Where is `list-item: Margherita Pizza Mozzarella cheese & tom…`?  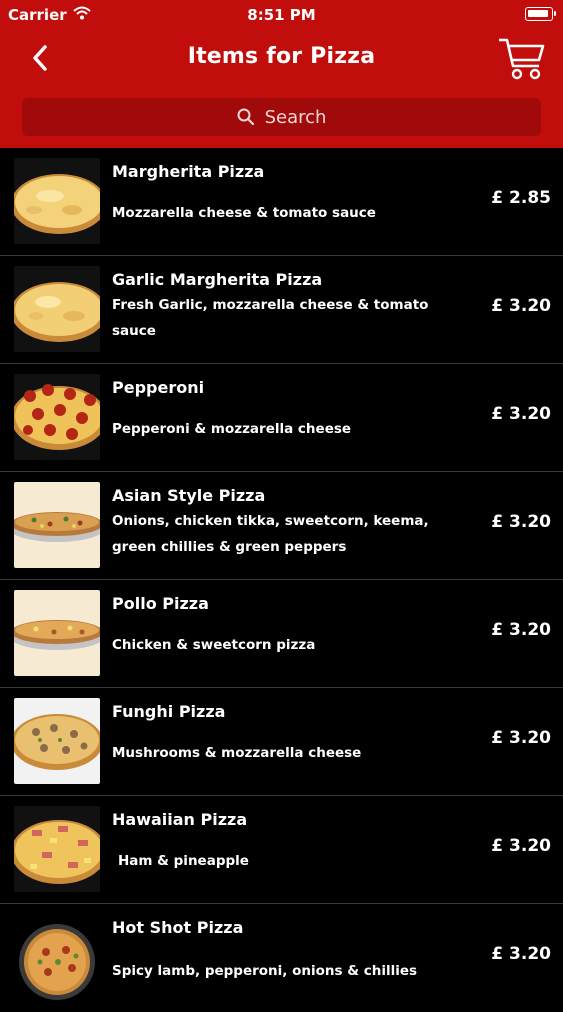
list-item: Margherita Pizza Mozzarella cheese & tom… is located at coordinates (281, 202).